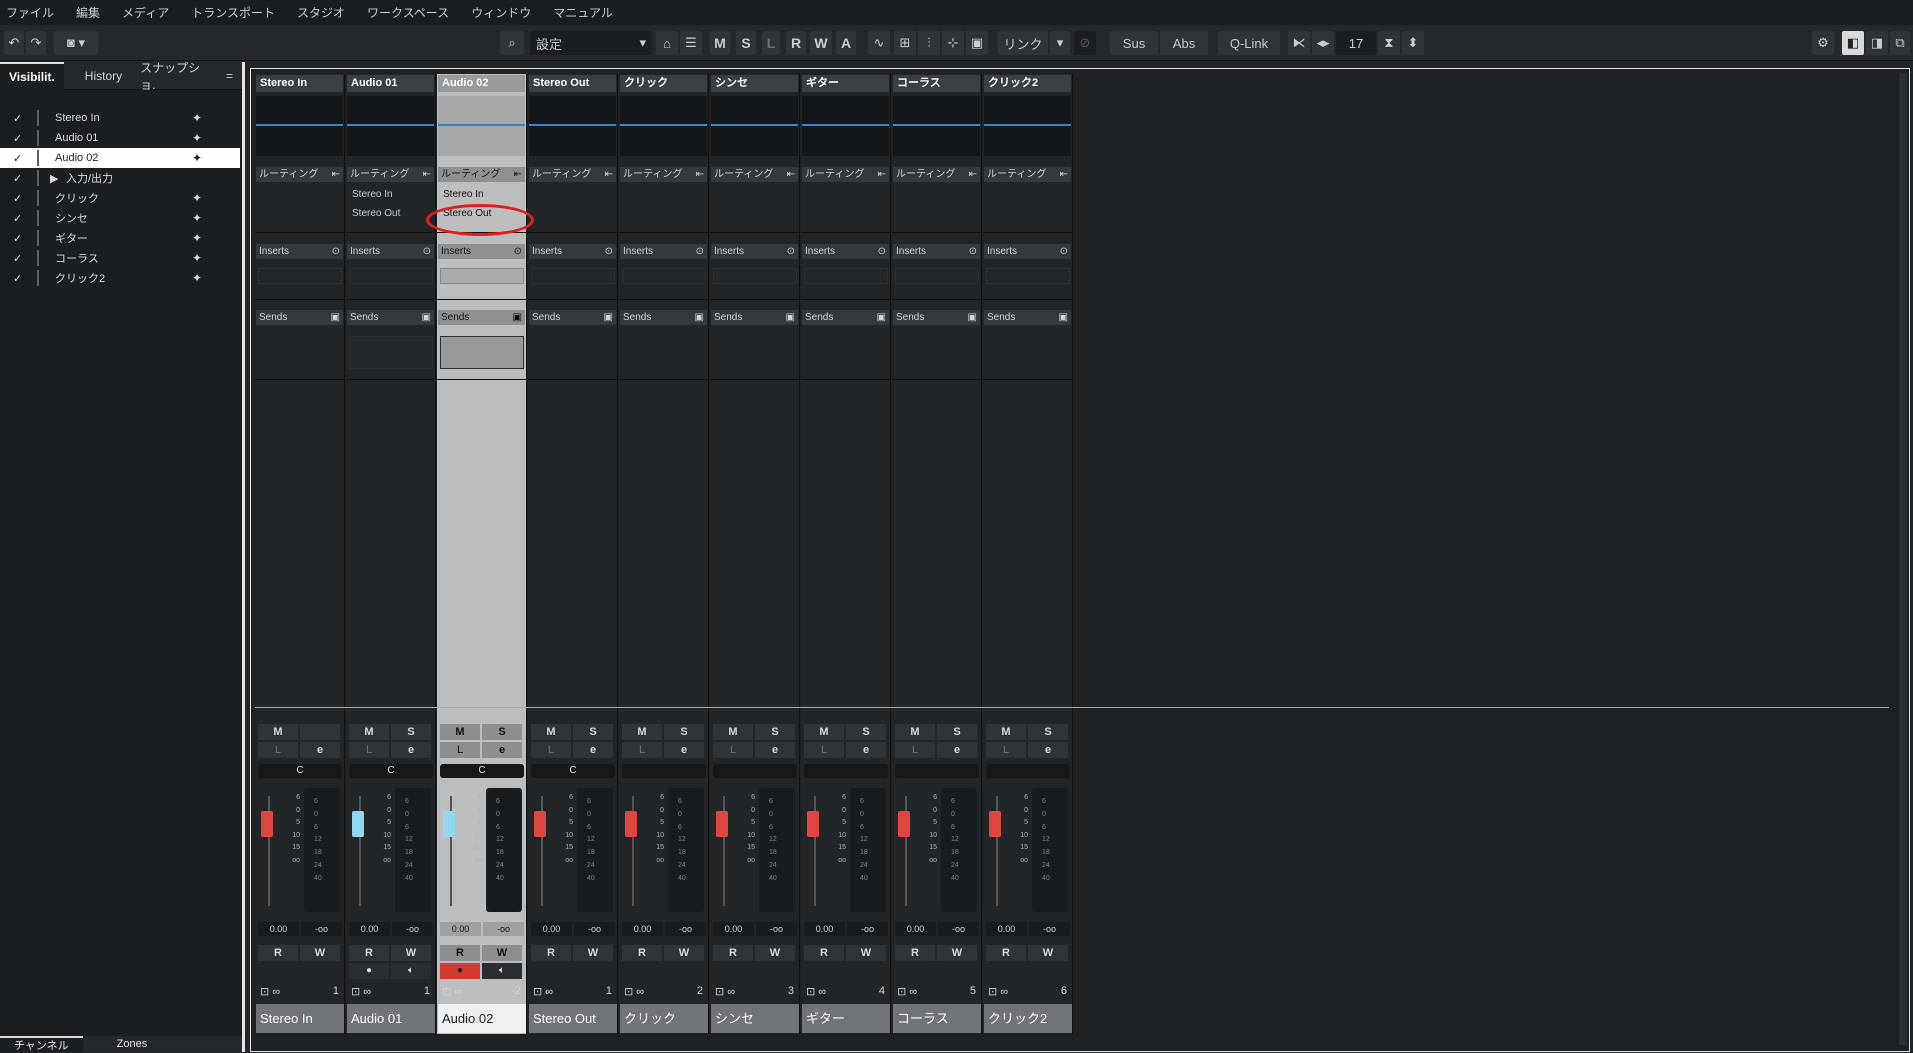 The width and height of the screenshot is (1913, 1053). Describe the element at coordinates (1006, 929) in the screenshot. I see `volume-value: 0.00` at that location.